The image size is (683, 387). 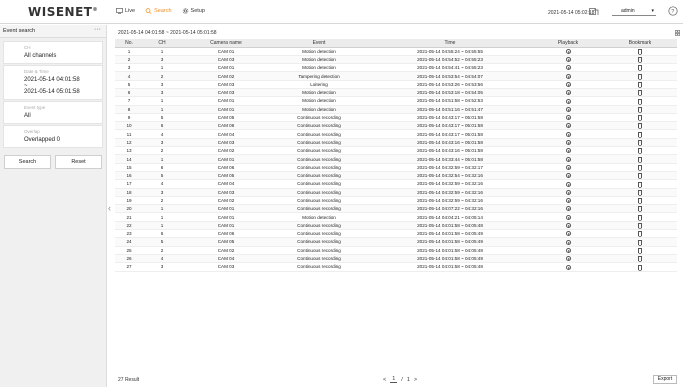 What do you see at coordinates (634, 11) in the screenshot?
I see `user-select: admin ▾` at bounding box center [634, 11].